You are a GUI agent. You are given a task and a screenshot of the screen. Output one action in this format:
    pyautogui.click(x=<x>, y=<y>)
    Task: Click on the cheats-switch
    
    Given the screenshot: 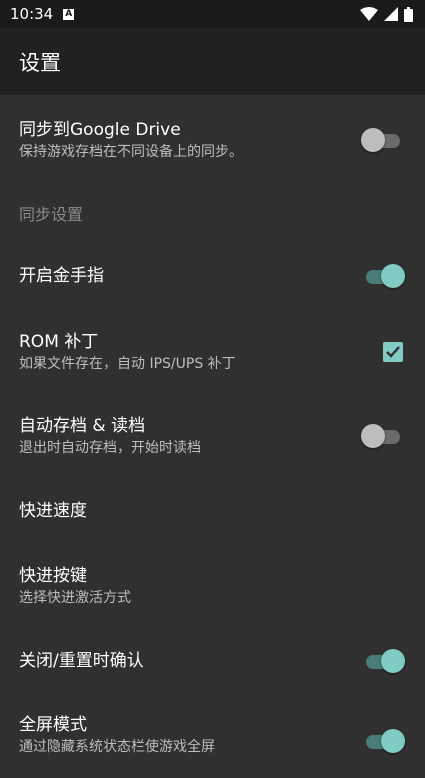 What is the action you would take?
    pyautogui.click(x=384, y=276)
    